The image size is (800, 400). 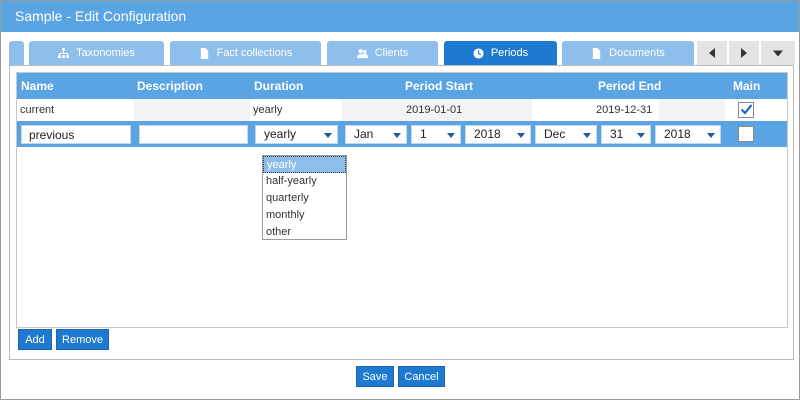 I want to click on dropdown-option: other, so click(x=304, y=232).